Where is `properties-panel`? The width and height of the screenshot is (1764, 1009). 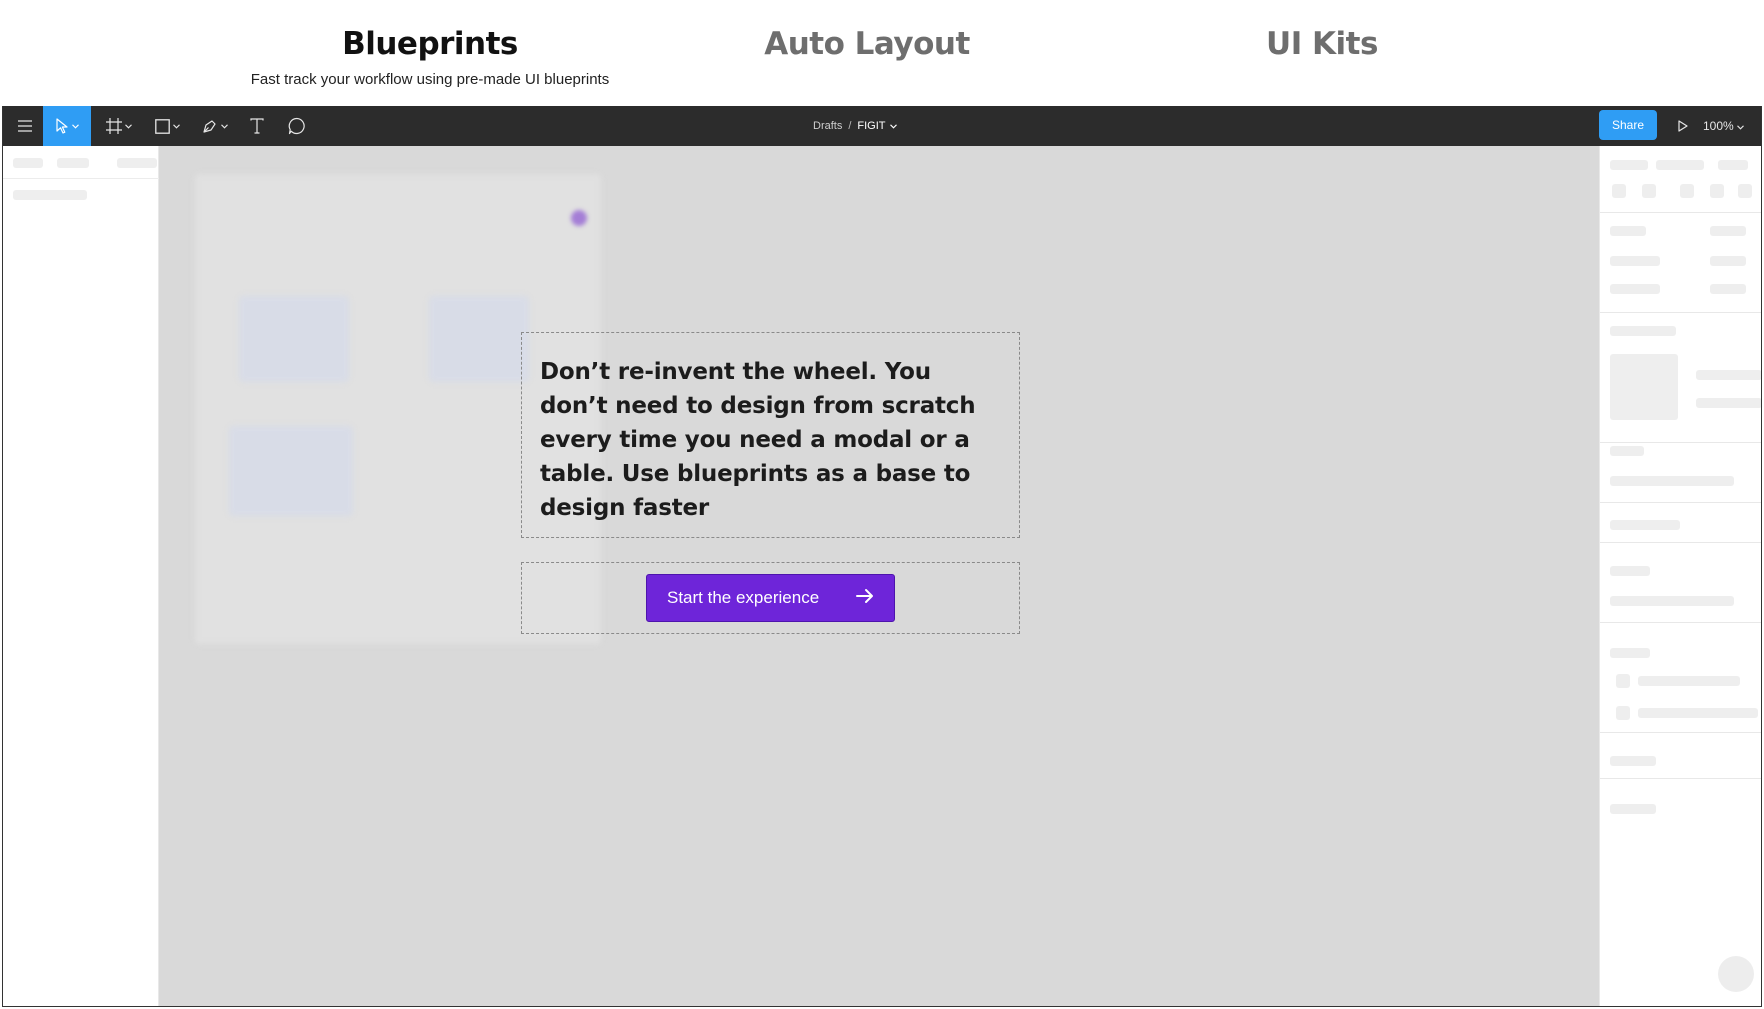 properties-panel is located at coordinates (1680, 576).